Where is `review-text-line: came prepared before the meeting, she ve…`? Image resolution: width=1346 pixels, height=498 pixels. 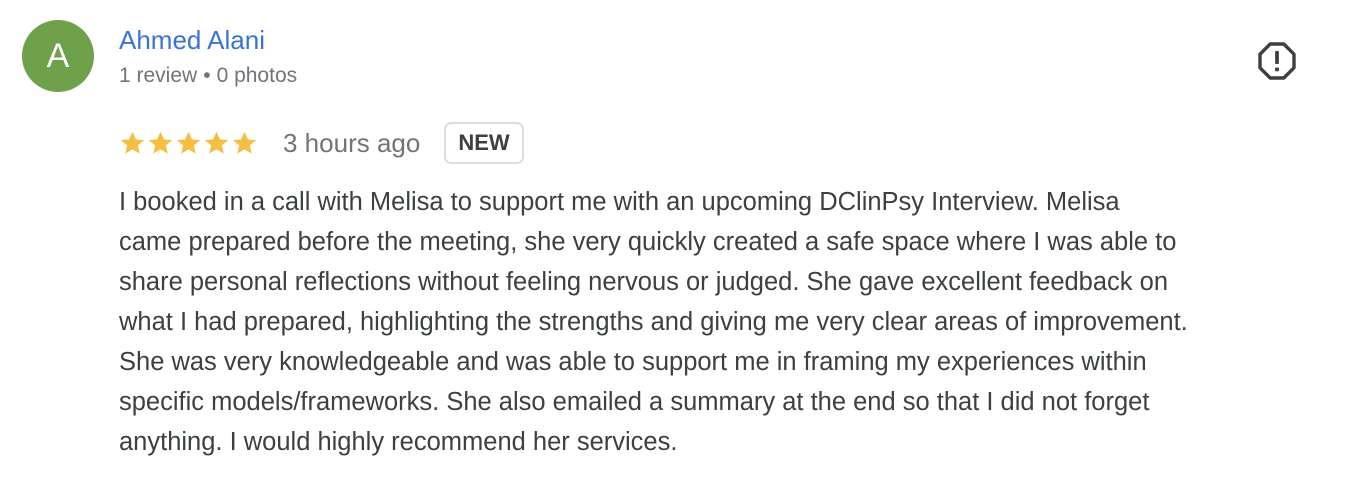
review-text-line: came prepared before the meeting, she ve… is located at coordinates (648, 242).